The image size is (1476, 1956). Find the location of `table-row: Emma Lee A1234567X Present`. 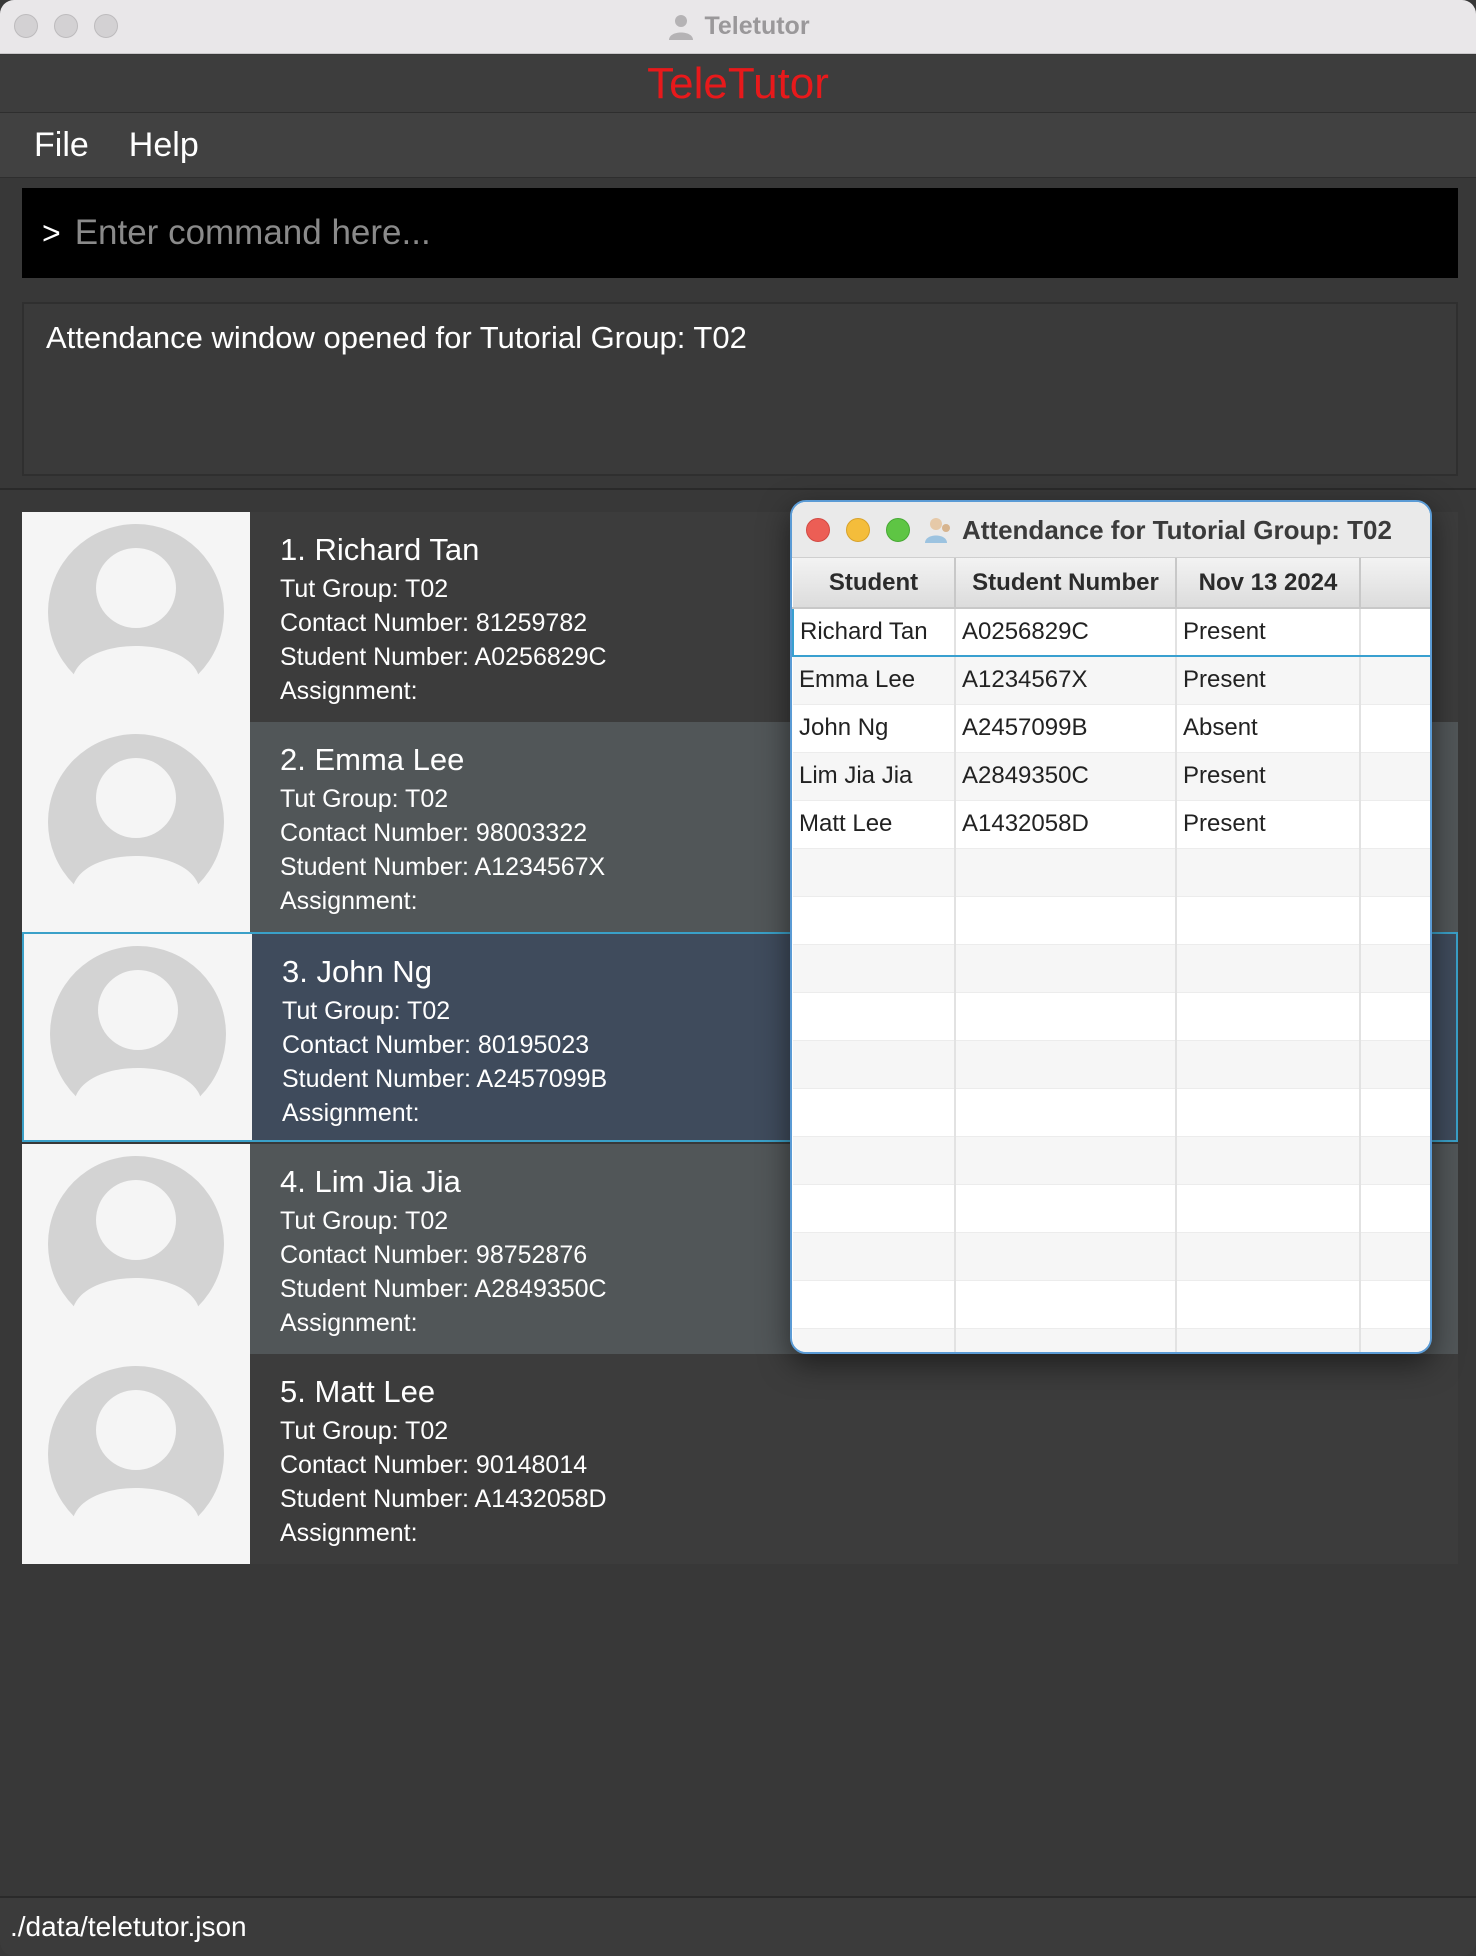

table-row: Emma Lee A1234567X Present is located at coordinates (1111, 680).